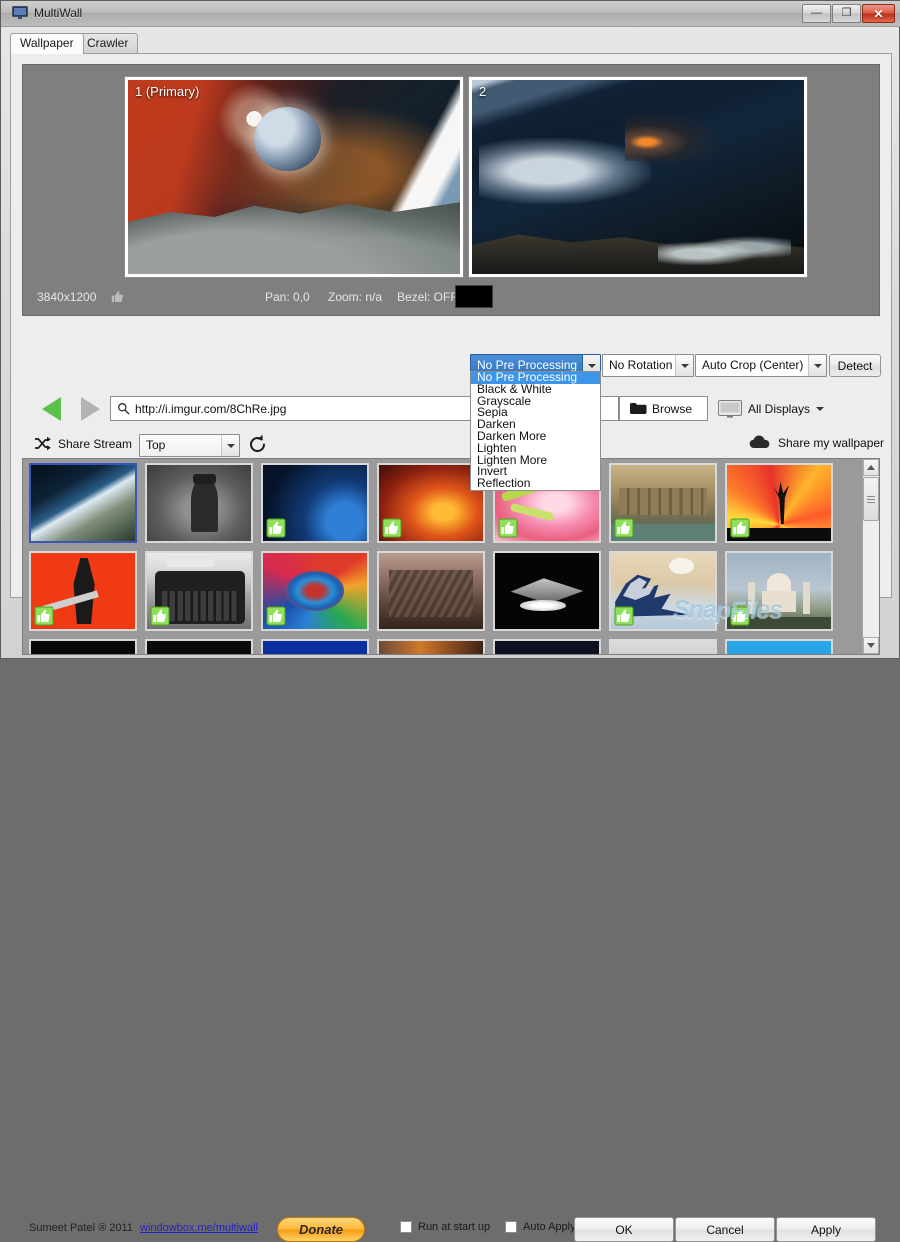  What do you see at coordinates (549, 1227) in the screenshot?
I see `auto-apply-label: Auto Apply` at bounding box center [549, 1227].